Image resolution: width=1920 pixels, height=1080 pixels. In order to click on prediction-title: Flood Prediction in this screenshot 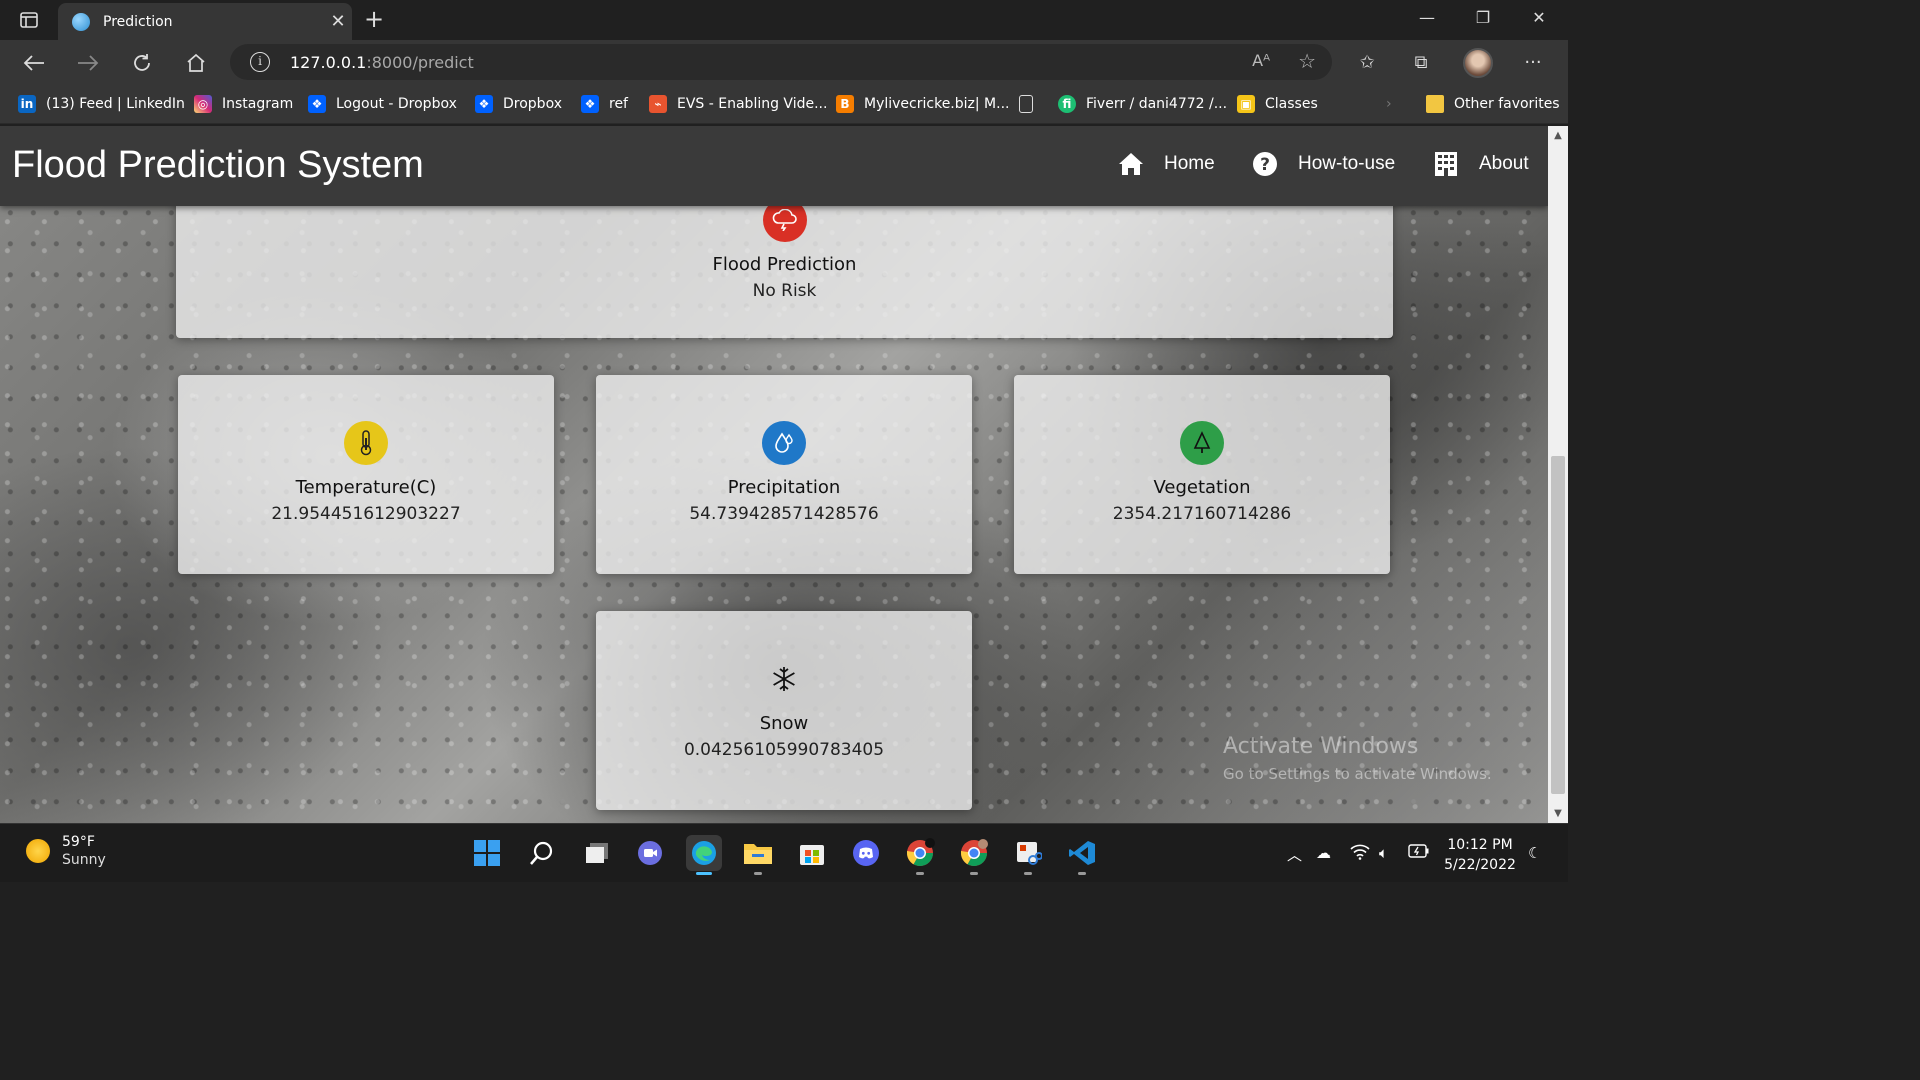, I will do `click(784, 264)`.